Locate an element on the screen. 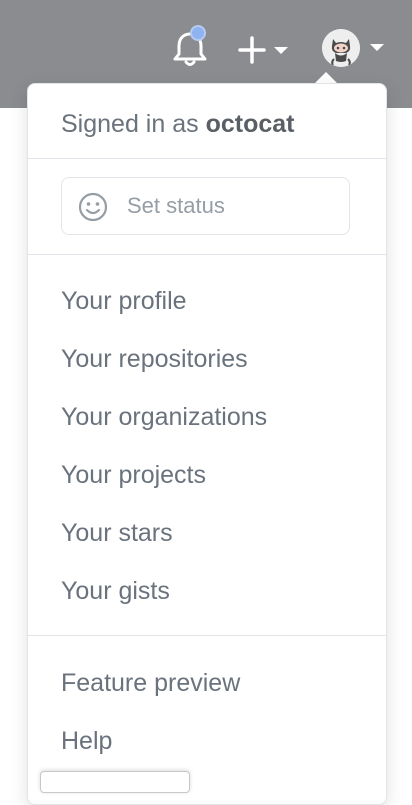 This screenshot has height=805, width=412. menu-item-your-gists: Your gists is located at coordinates (115, 591).